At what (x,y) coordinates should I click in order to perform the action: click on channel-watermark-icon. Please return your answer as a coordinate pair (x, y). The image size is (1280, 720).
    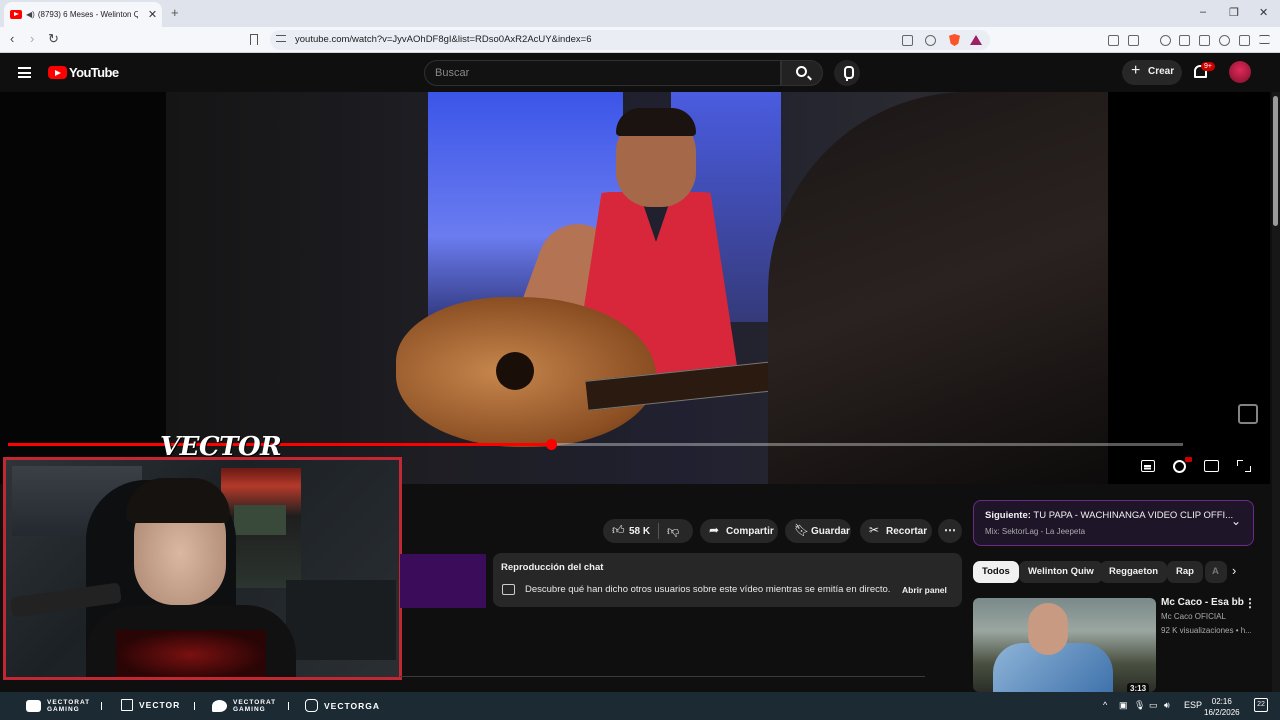
    Looking at the image, I should click on (1248, 414).